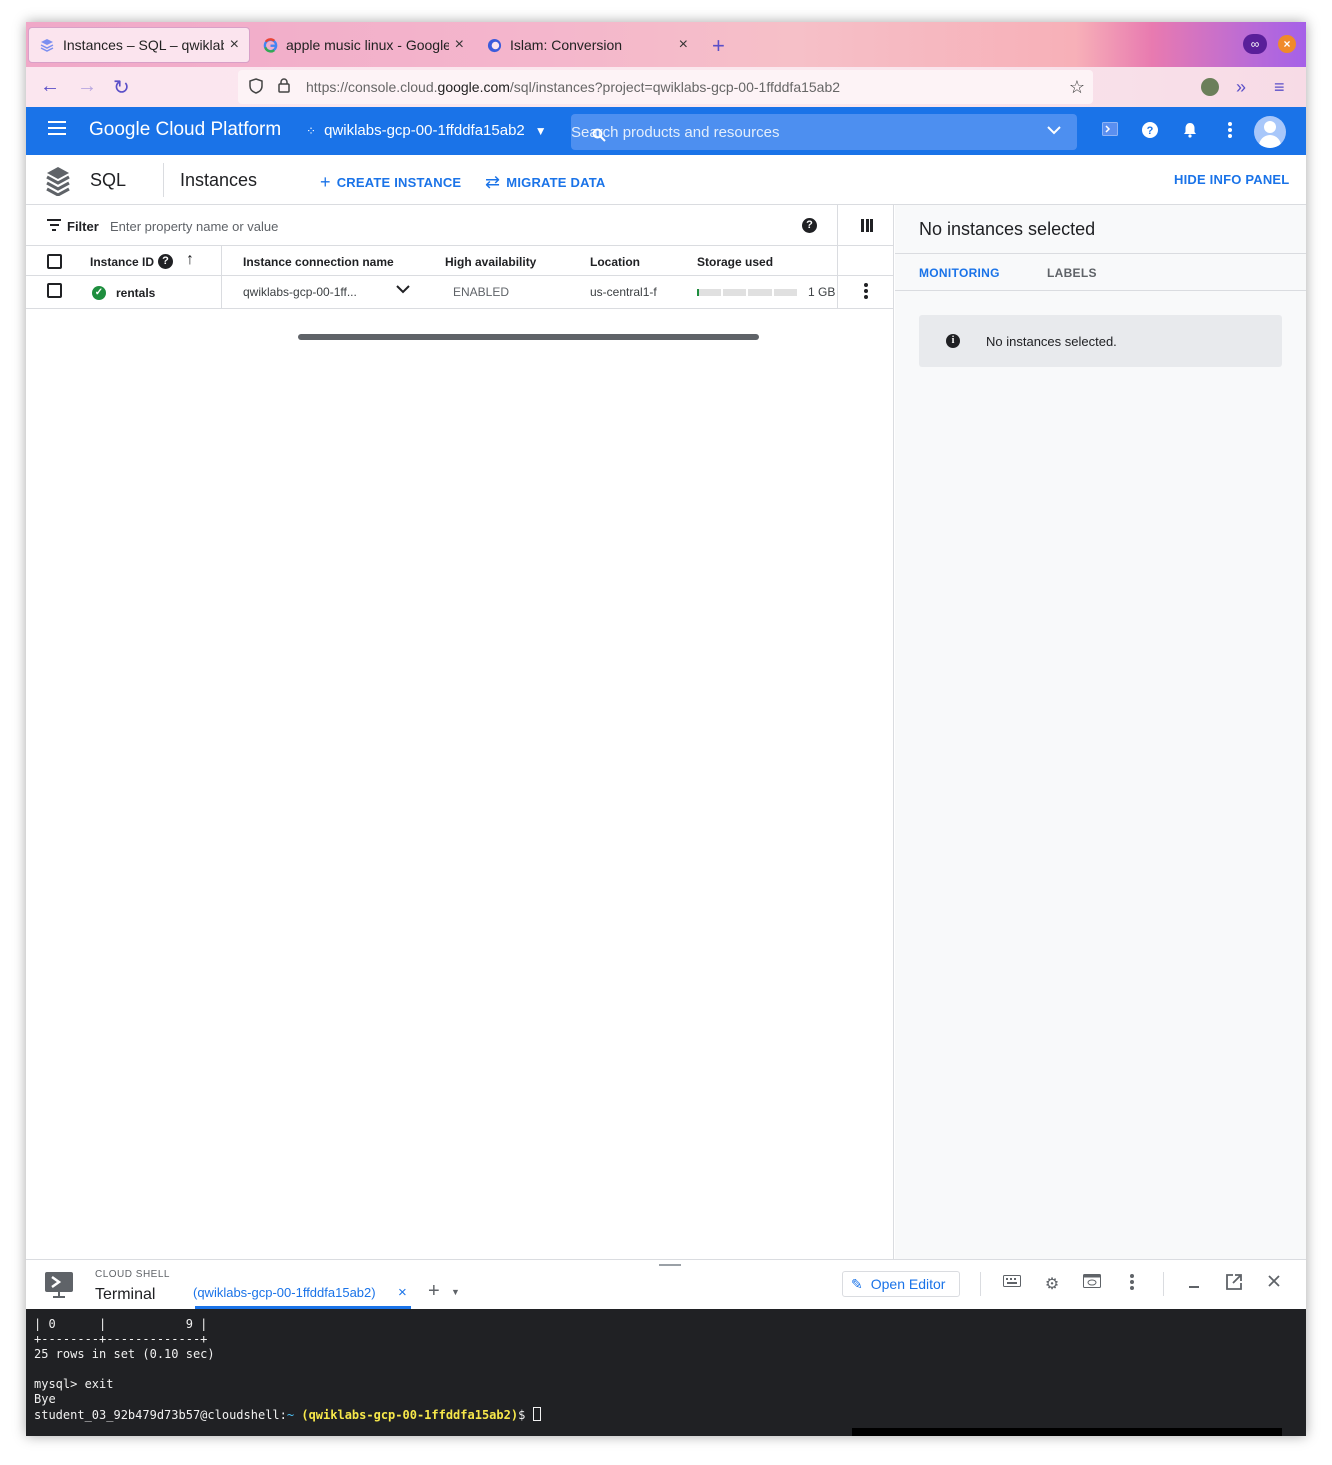 Image resolution: width=1332 pixels, height=1465 pixels. I want to click on browser-tab-islam: Islam: Conversion ×, so click(587, 45).